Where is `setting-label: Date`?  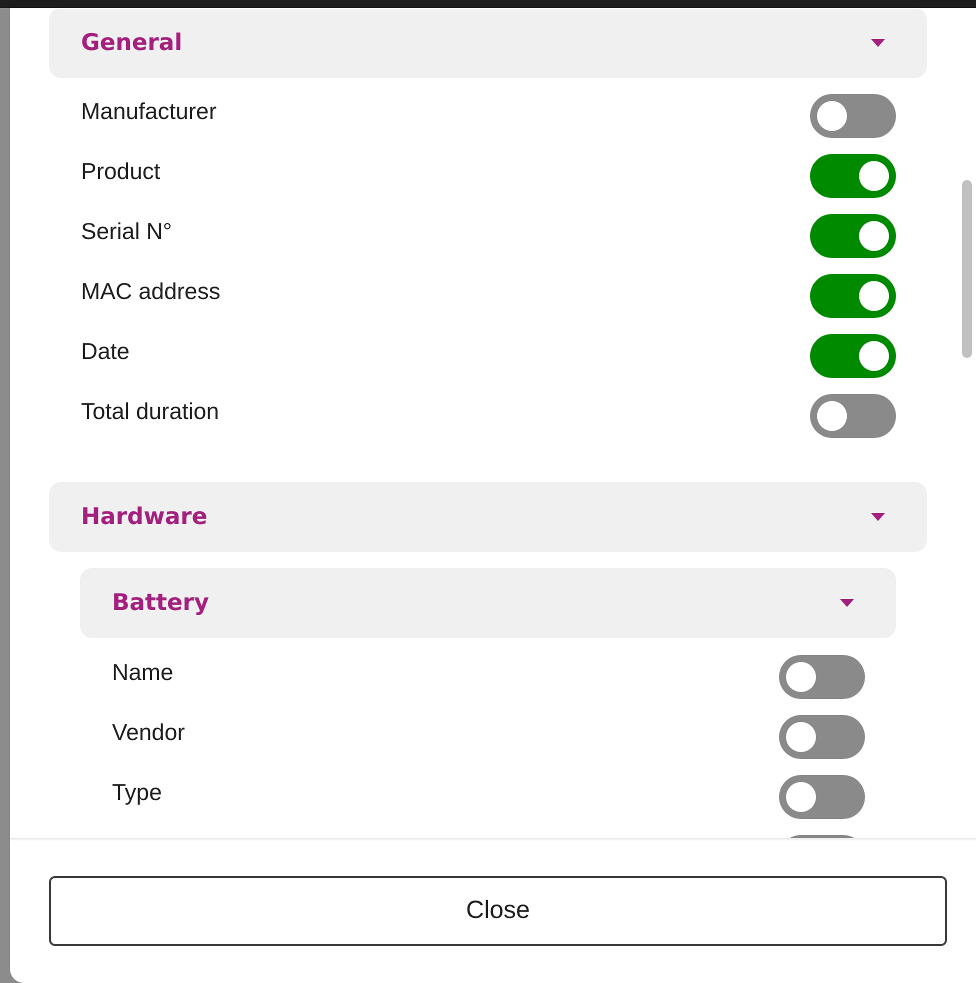
setting-label: Date is located at coordinates (105, 351).